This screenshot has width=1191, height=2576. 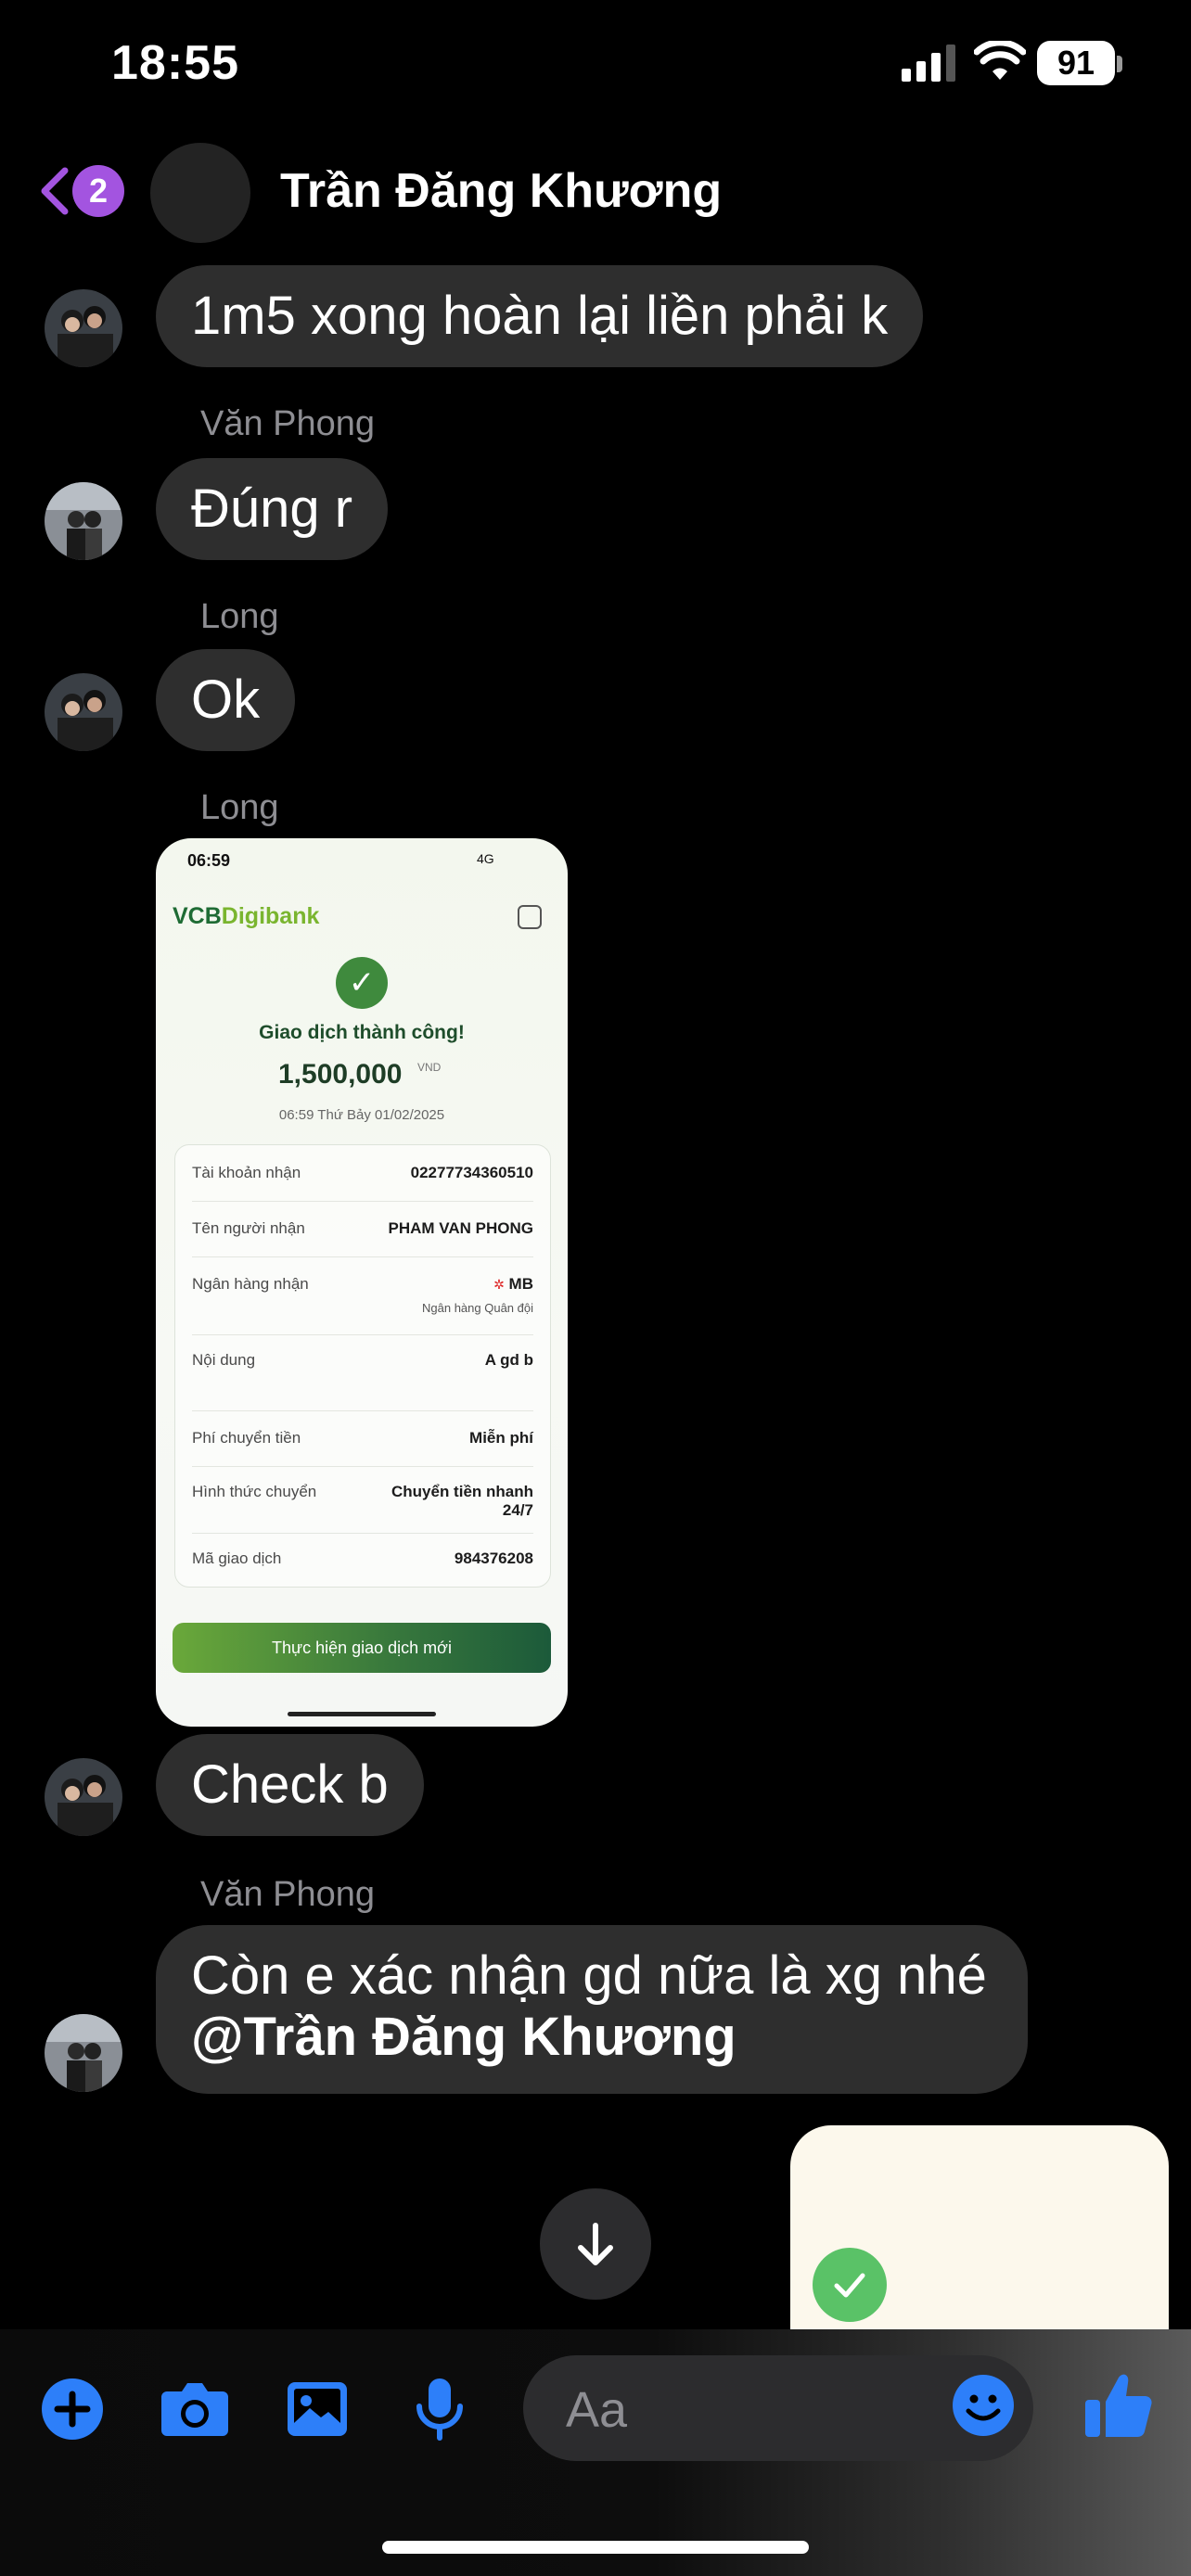 I want to click on vcb-logo: VCBDigibank, so click(x=246, y=917).